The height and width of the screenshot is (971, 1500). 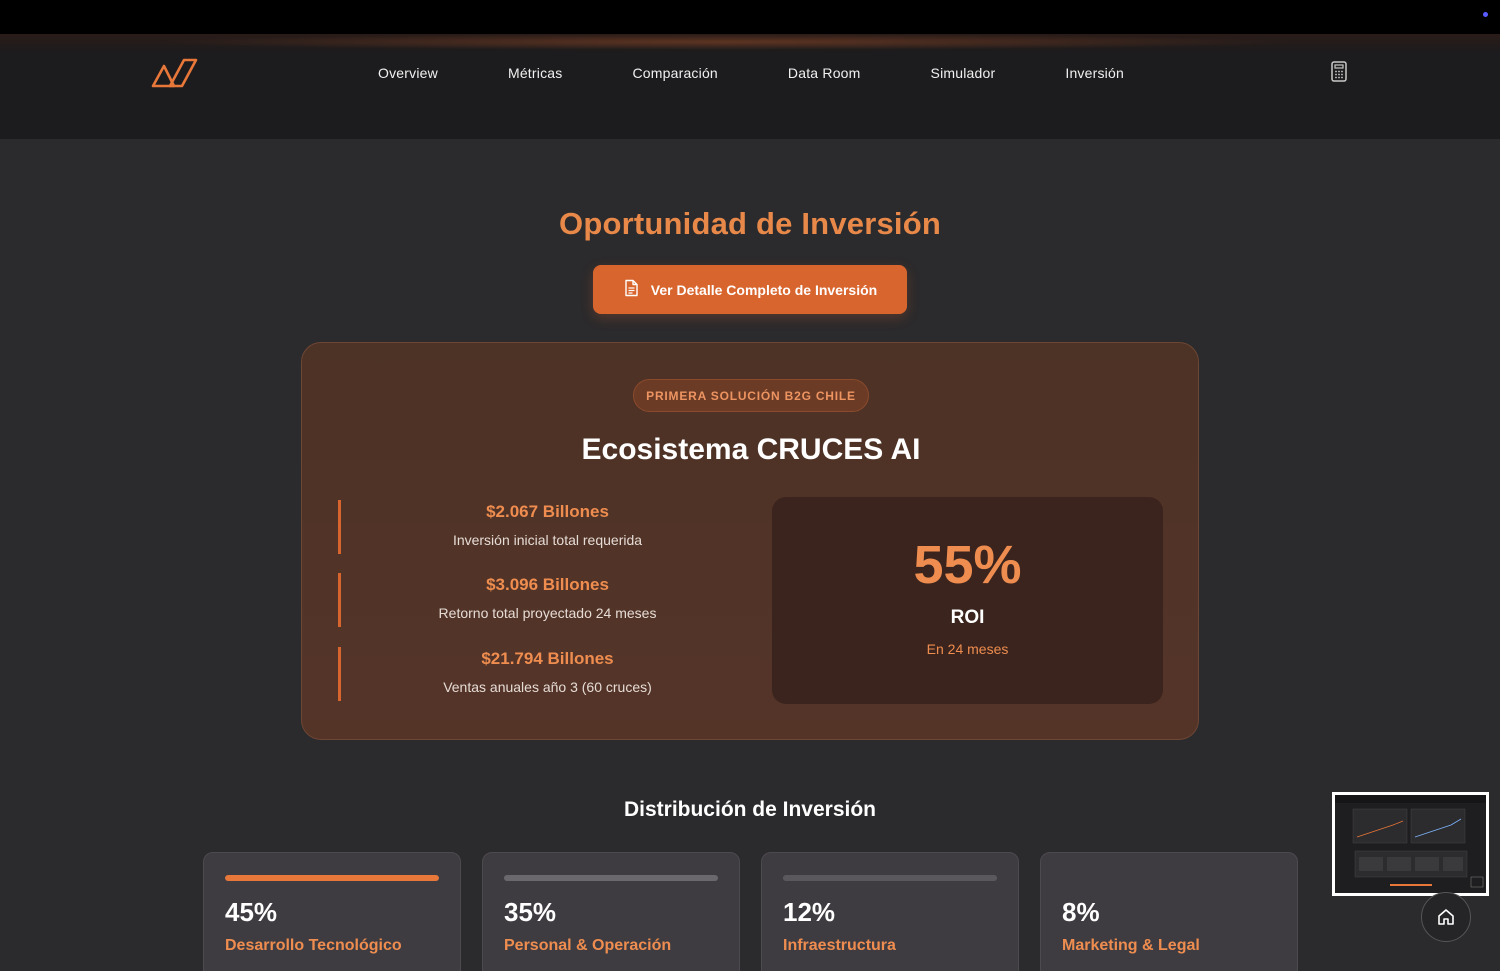 I want to click on card-category: Infraestructura, so click(x=839, y=945).